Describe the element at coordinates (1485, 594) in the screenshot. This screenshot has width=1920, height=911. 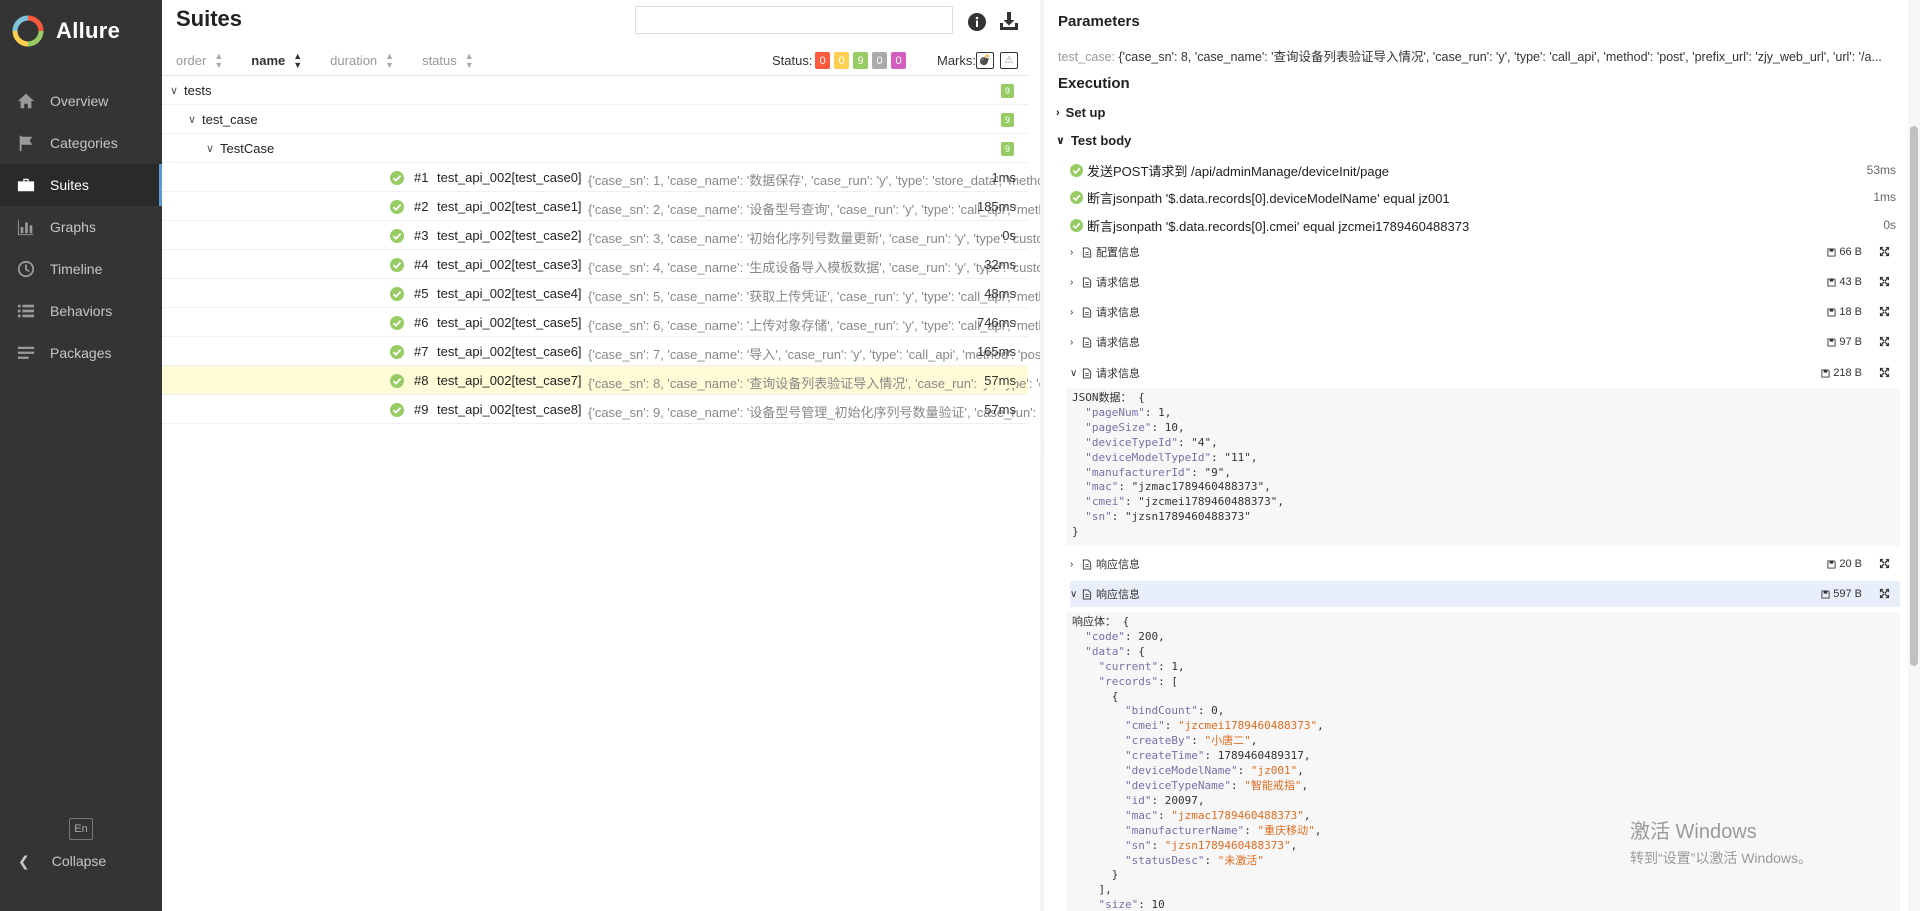
I see `attachment-row: ∨ 响应信息 597 B` at that location.